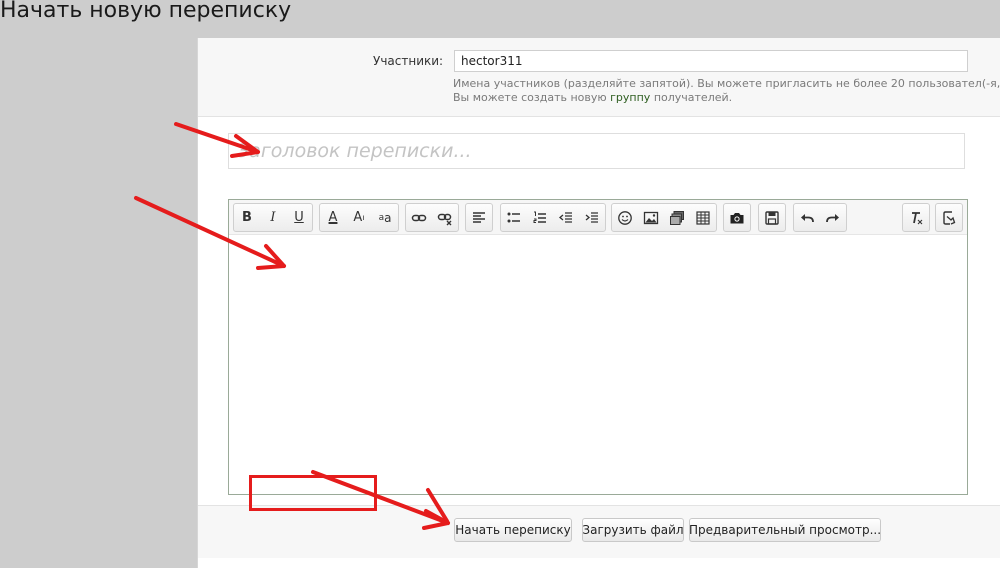 The image size is (1000, 568). What do you see at coordinates (833, 217) in the screenshot?
I see `redo-icon` at bounding box center [833, 217].